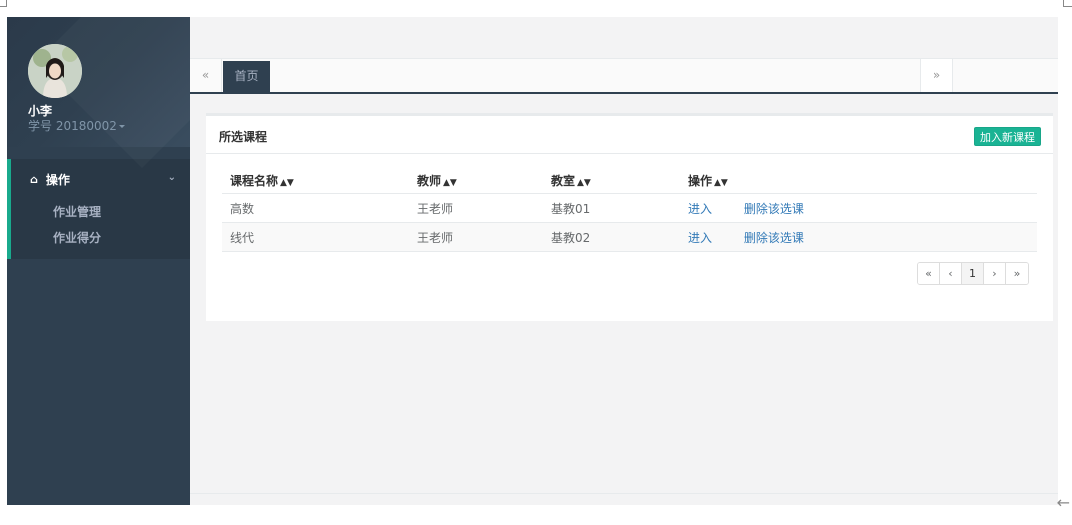 The height and width of the screenshot is (525, 1072). I want to click on column-header-teacher: 教师 ▲▼, so click(484, 180).